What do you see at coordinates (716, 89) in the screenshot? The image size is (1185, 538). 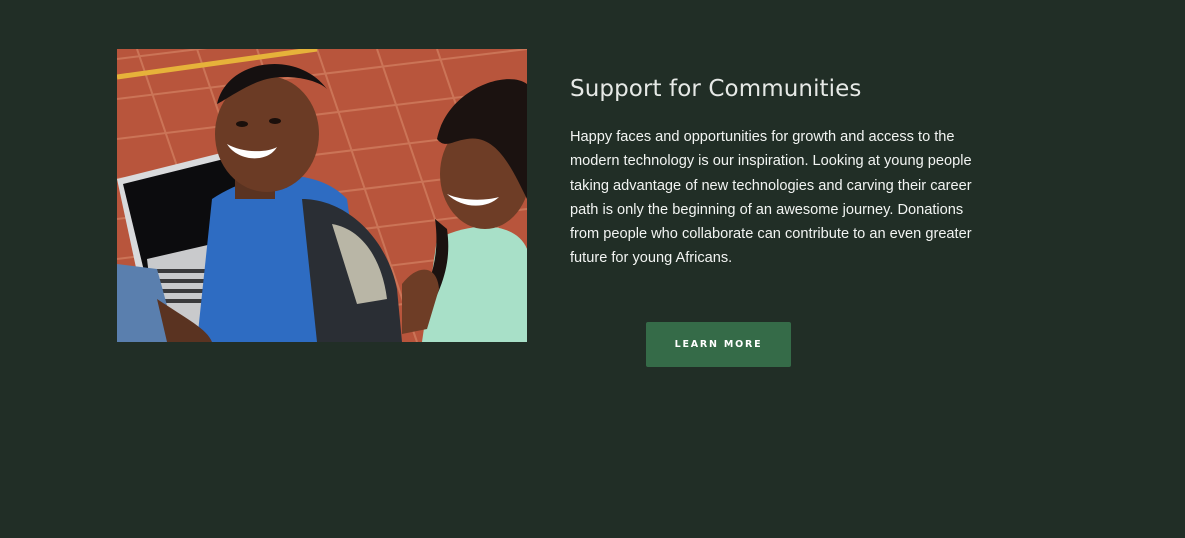 I see `section-title: Support for Communities` at bounding box center [716, 89].